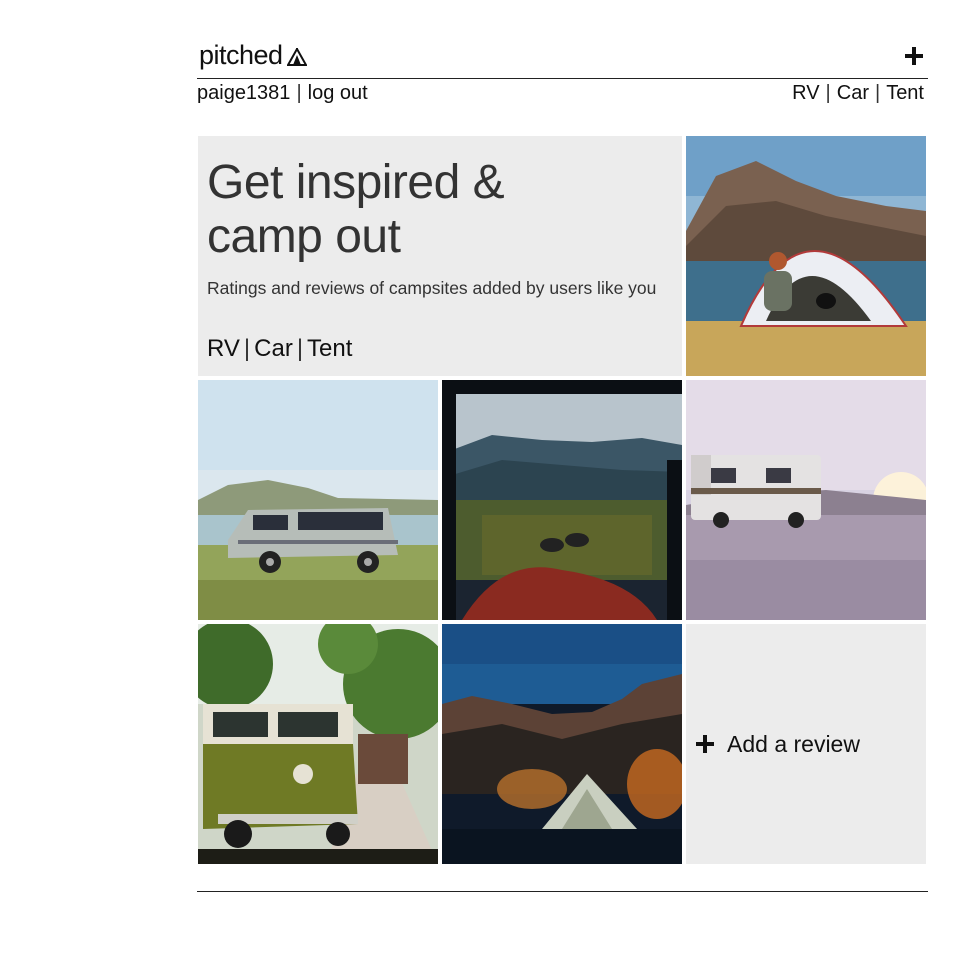 This screenshot has height=975, width=975. I want to click on tent-lake-image, so click(806, 256).